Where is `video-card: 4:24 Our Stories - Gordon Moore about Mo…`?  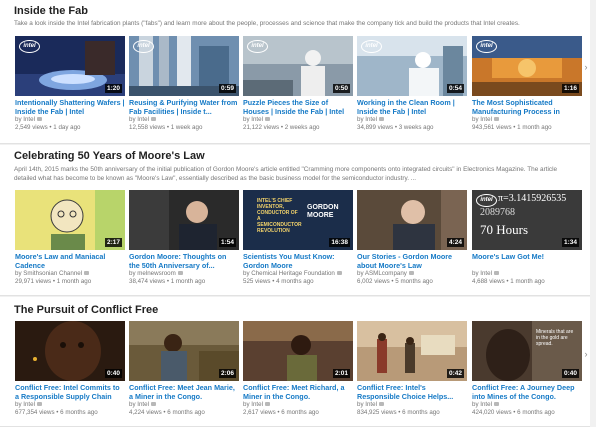 video-card: 4:24 Our Stories - Gordon Moore about Mo… is located at coordinates (412, 238).